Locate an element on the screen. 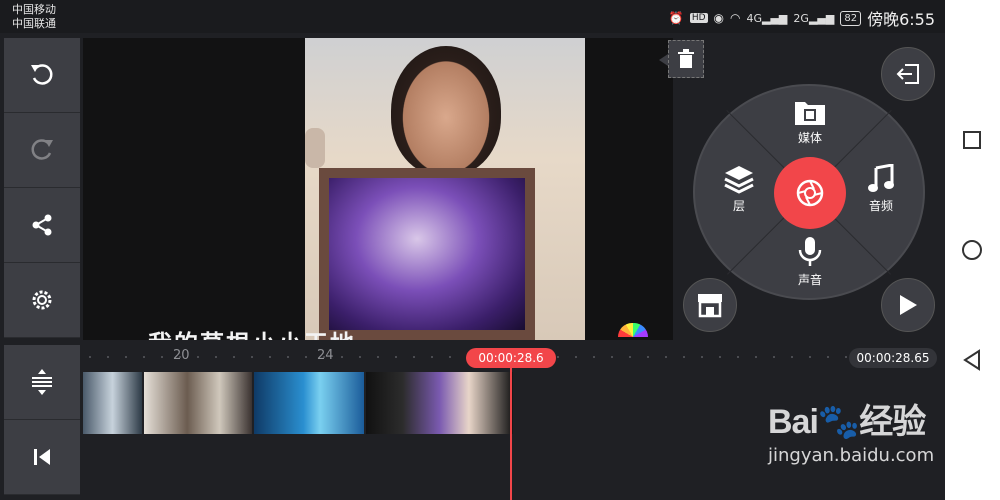  carrier-1: 中国移动 is located at coordinates (34, 9).